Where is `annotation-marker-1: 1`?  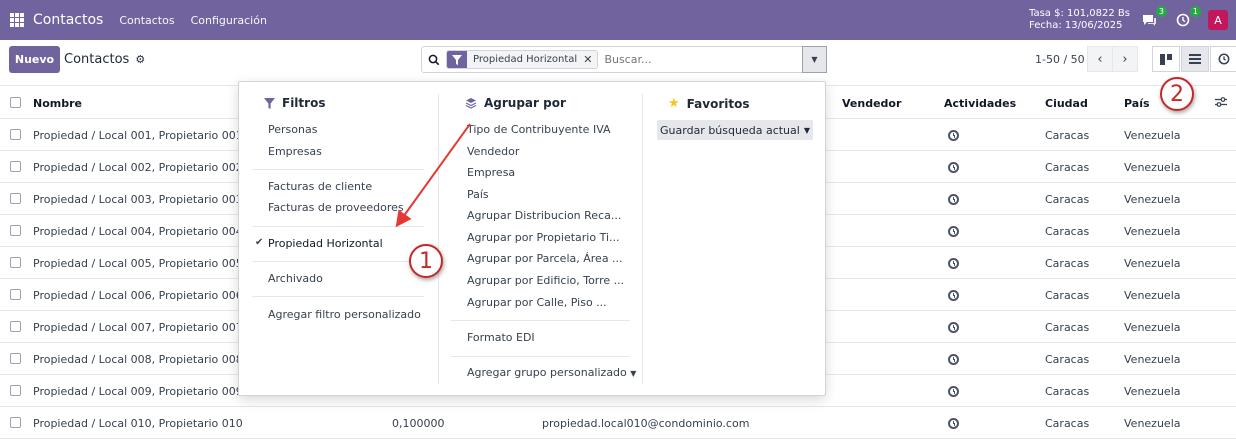 annotation-marker-1: 1 is located at coordinates (426, 261).